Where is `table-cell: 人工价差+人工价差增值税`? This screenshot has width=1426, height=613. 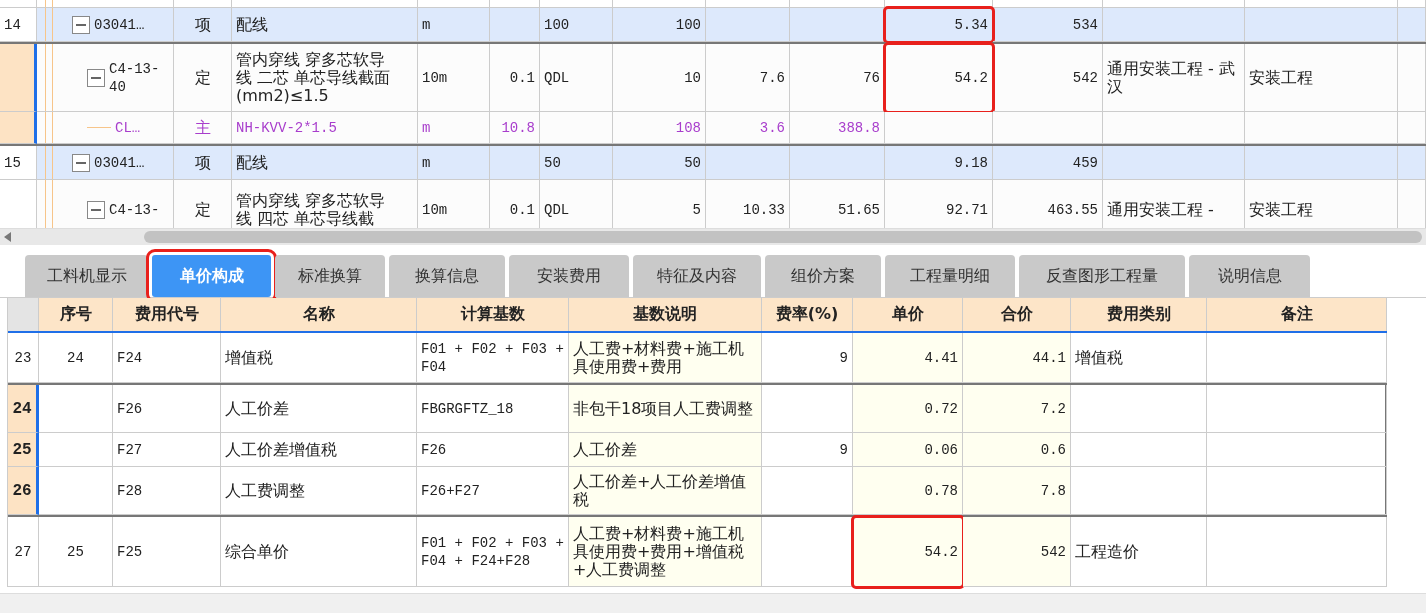 table-cell: 人工价差+人工价差增值税 is located at coordinates (665, 491).